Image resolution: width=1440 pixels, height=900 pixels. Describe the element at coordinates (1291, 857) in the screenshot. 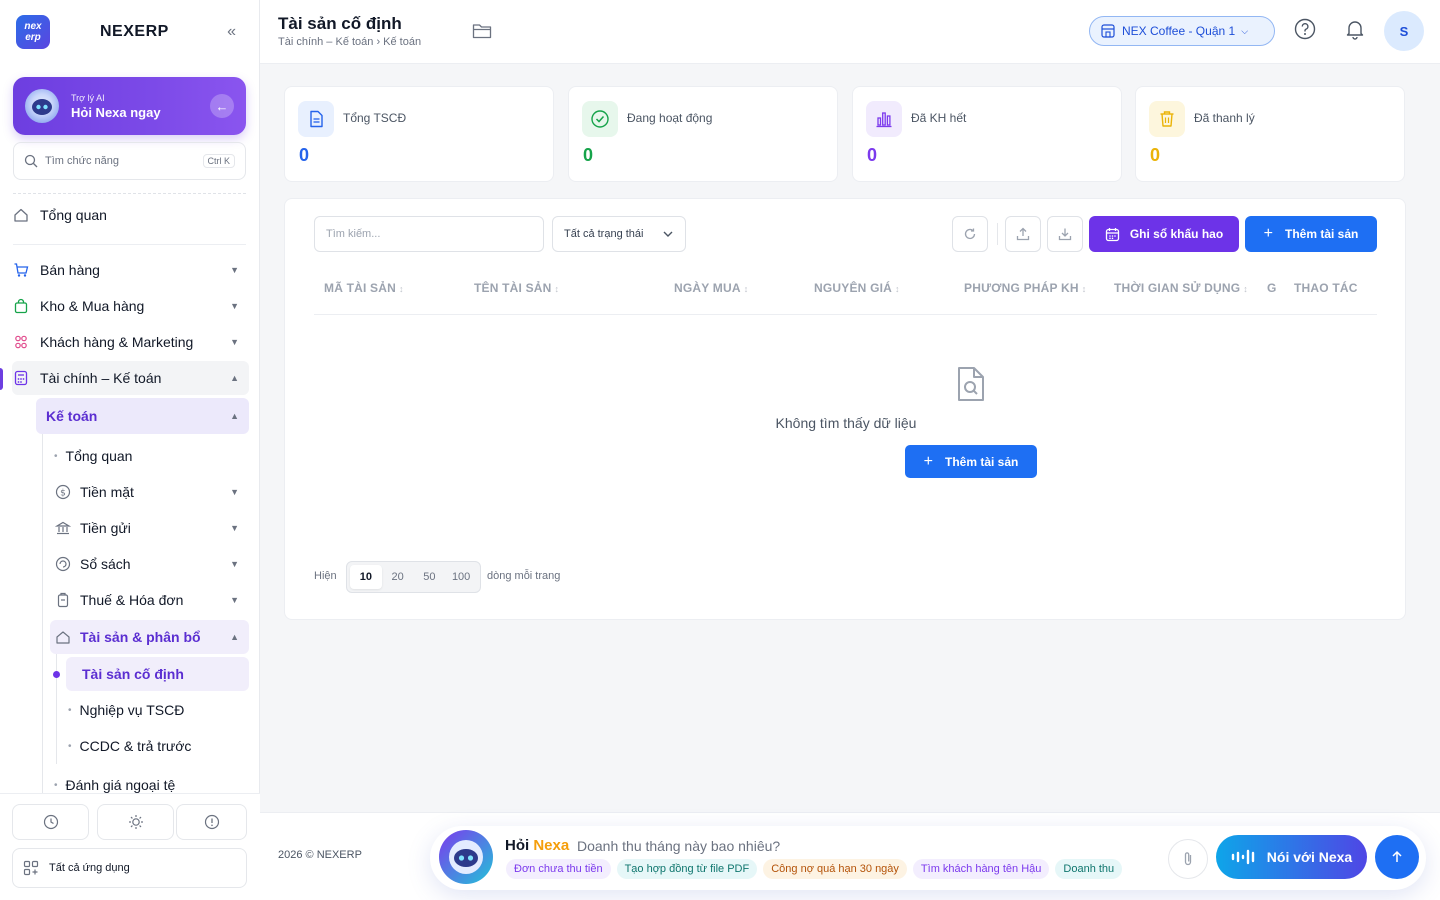

I see `voice-button: Nói với Nexa` at that location.